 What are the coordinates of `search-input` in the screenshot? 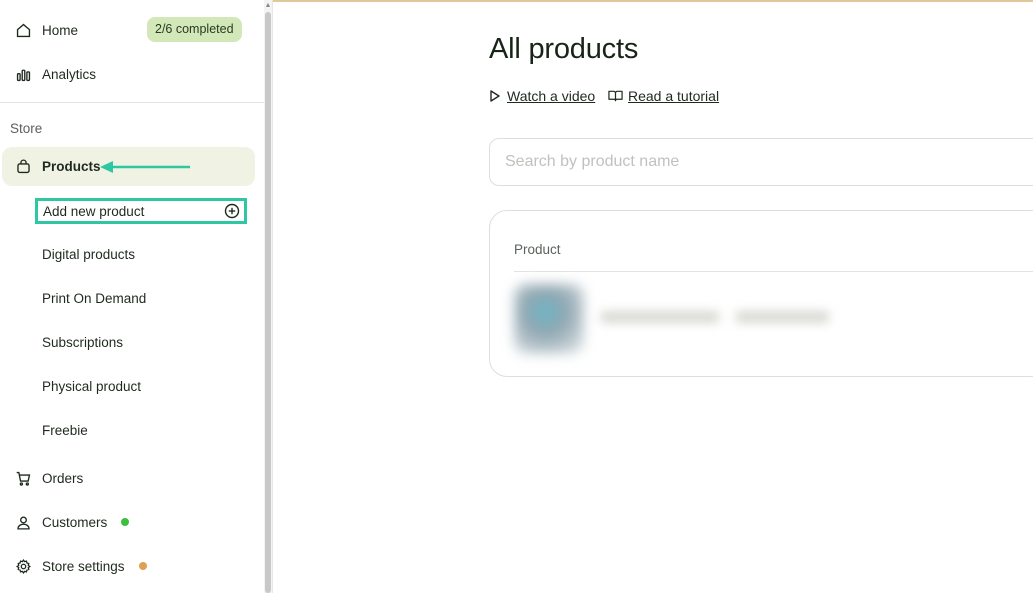 It's located at (761, 162).